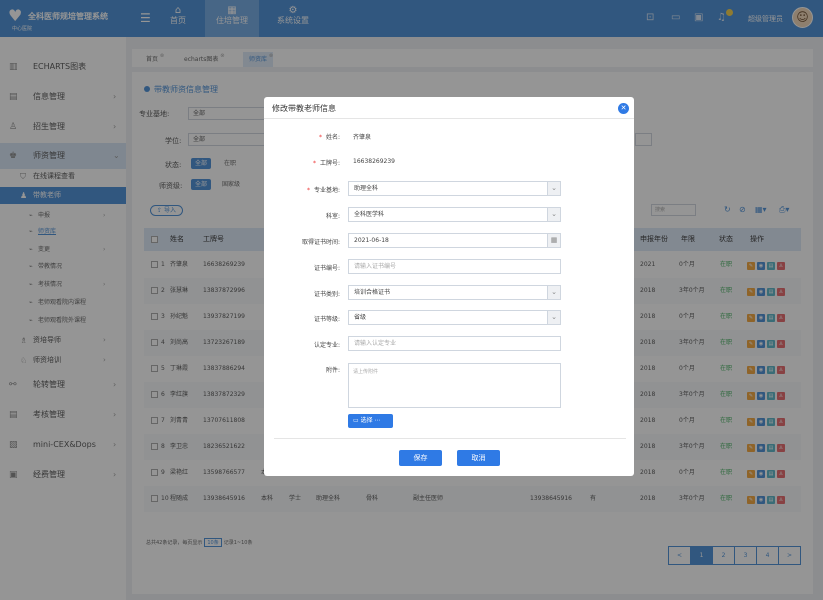 The image size is (823, 600). I want to click on id-label: * 工牌号:, so click(326, 163).